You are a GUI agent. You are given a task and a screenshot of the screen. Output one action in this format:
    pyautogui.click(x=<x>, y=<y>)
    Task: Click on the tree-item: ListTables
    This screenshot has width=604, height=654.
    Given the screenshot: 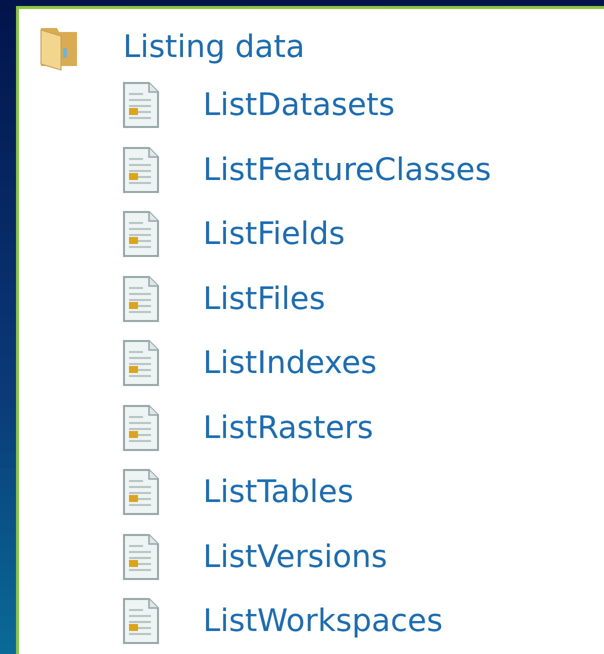 What is the action you would take?
    pyautogui.click(x=278, y=492)
    